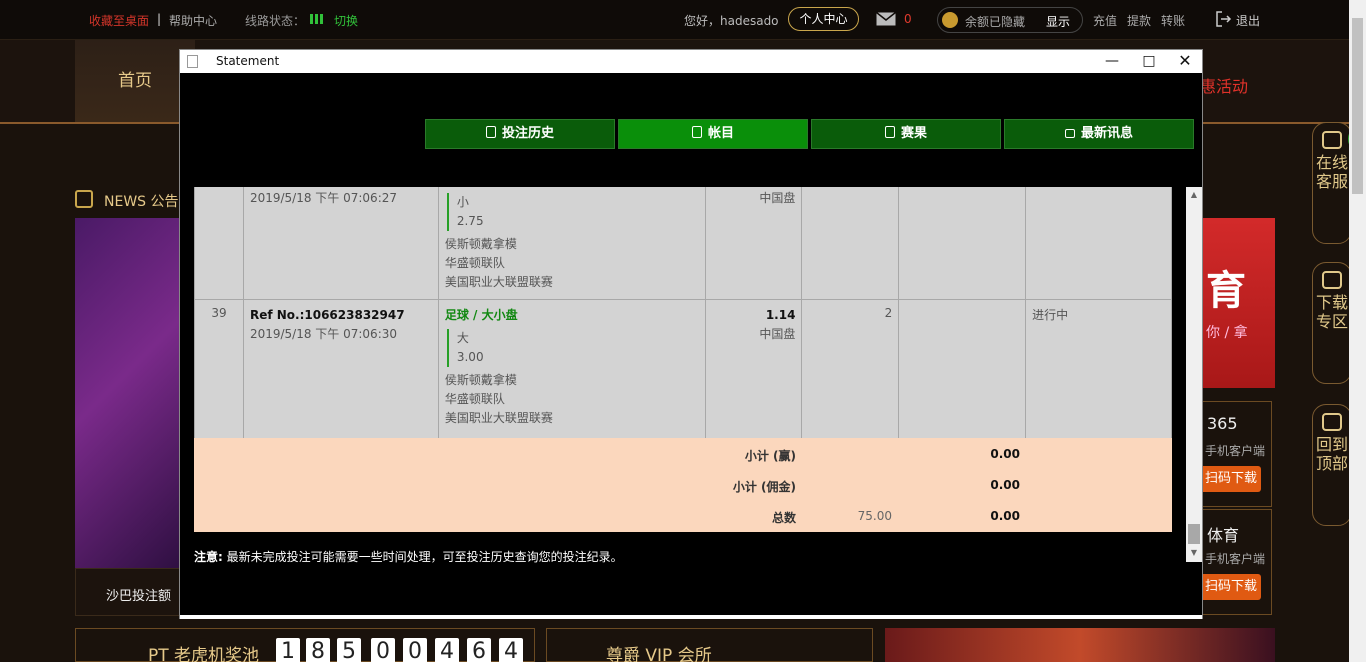 The width and height of the screenshot is (1366, 662). Describe the element at coordinates (1248, 20) in the screenshot. I see `logout-link: 退出` at that location.